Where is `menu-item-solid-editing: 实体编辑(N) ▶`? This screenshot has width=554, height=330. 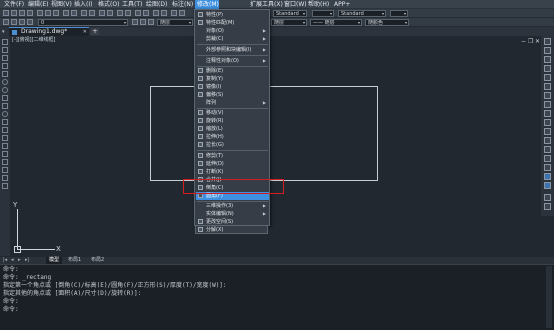
menu-item-solid-editing: 实体编辑(N) ▶ is located at coordinates (232, 214).